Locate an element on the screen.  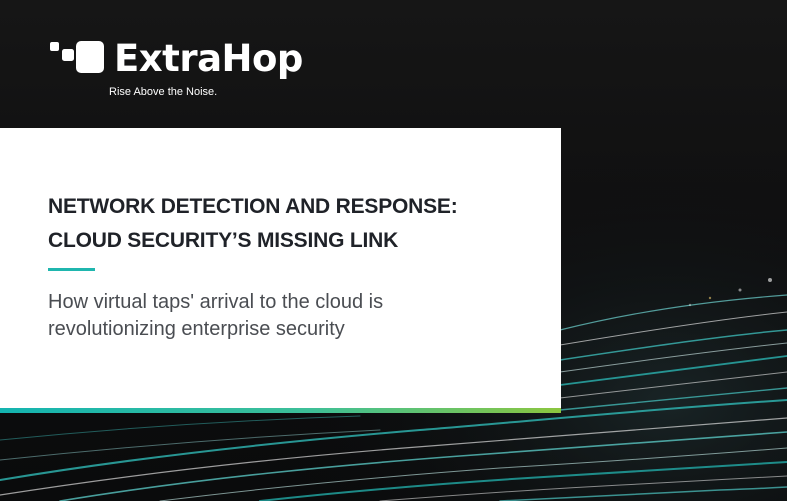
title-line-1: NETWORK DETECTION AND RESPONSE: is located at coordinates (253, 206).